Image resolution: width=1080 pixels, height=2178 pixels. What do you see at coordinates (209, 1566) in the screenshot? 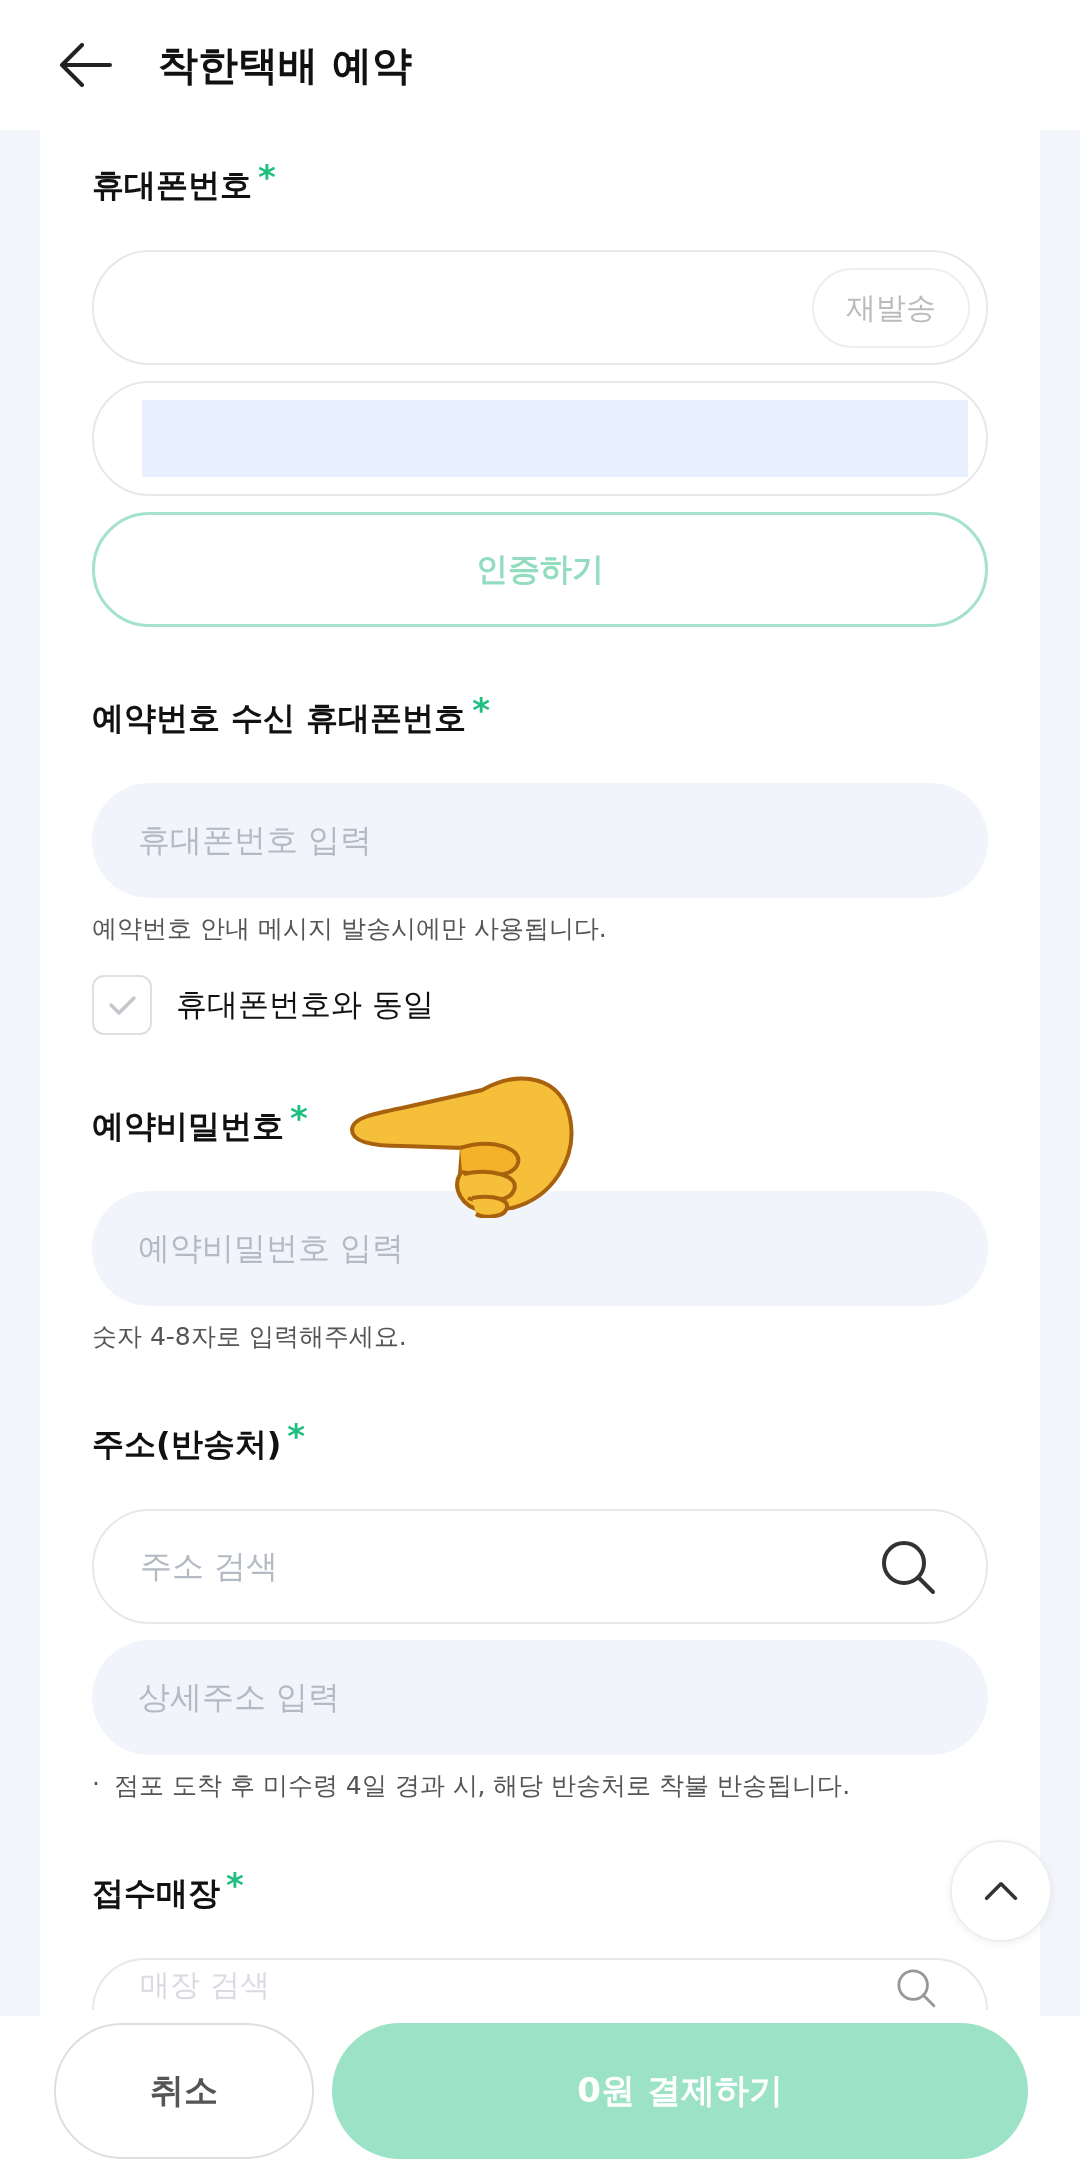
I see `placeholder-text: 주소 검색` at bounding box center [209, 1566].